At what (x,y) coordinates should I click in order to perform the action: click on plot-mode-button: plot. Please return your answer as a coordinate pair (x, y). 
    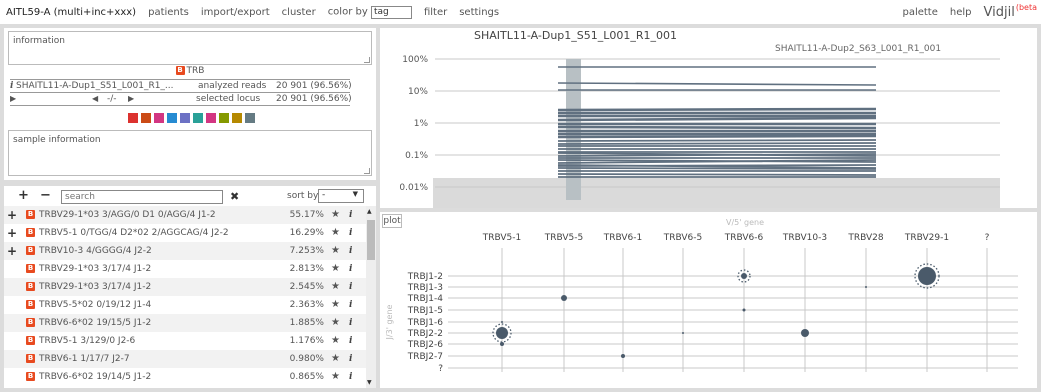
    Looking at the image, I should click on (392, 221).